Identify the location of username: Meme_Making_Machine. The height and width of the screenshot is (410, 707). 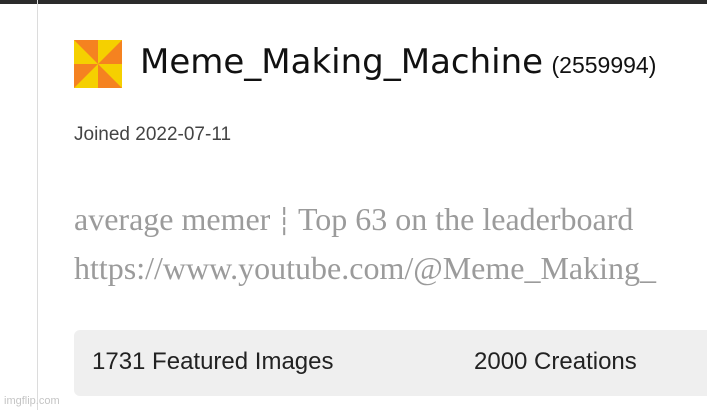
(342, 62).